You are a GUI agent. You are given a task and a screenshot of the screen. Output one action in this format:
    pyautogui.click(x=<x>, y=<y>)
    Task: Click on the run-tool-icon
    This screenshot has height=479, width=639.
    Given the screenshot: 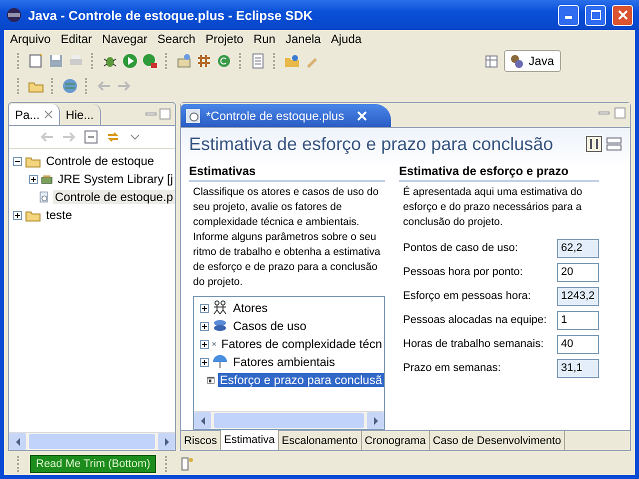 What is the action you would take?
    pyautogui.click(x=150, y=60)
    